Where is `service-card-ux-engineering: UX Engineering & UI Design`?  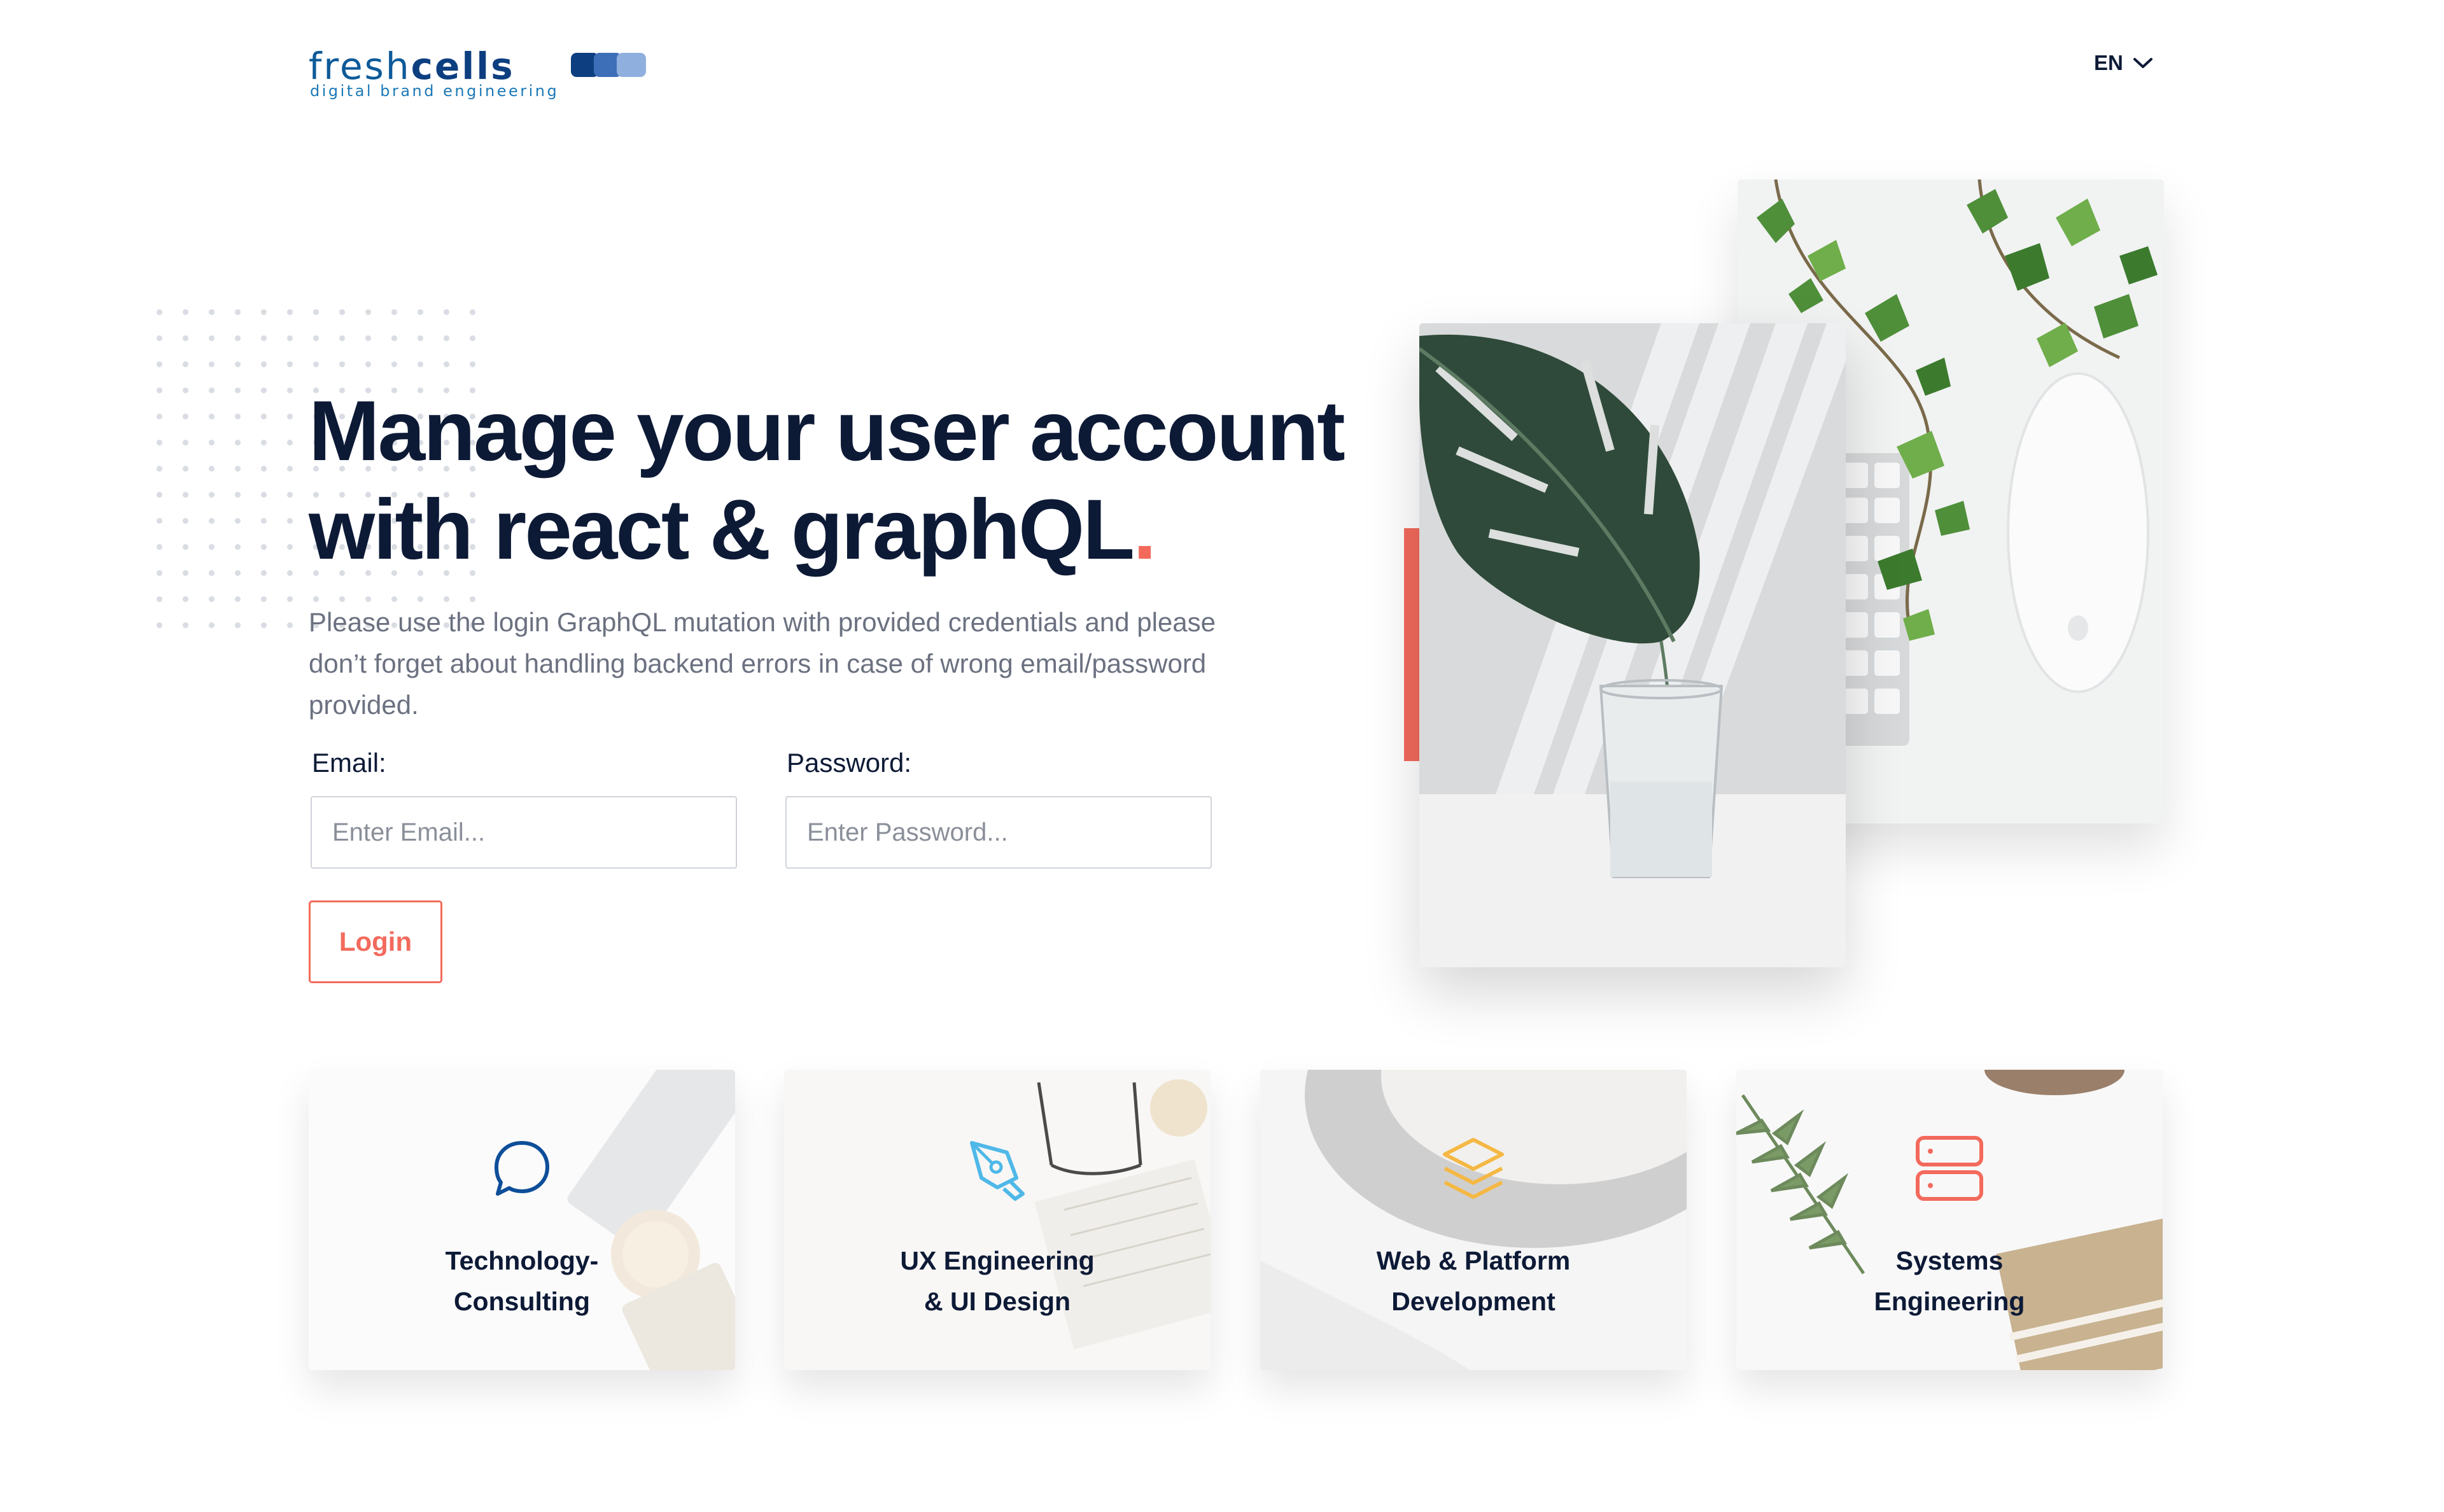 service-card-ux-engineering: UX Engineering & UI Design is located at coordinates (997, 1220).